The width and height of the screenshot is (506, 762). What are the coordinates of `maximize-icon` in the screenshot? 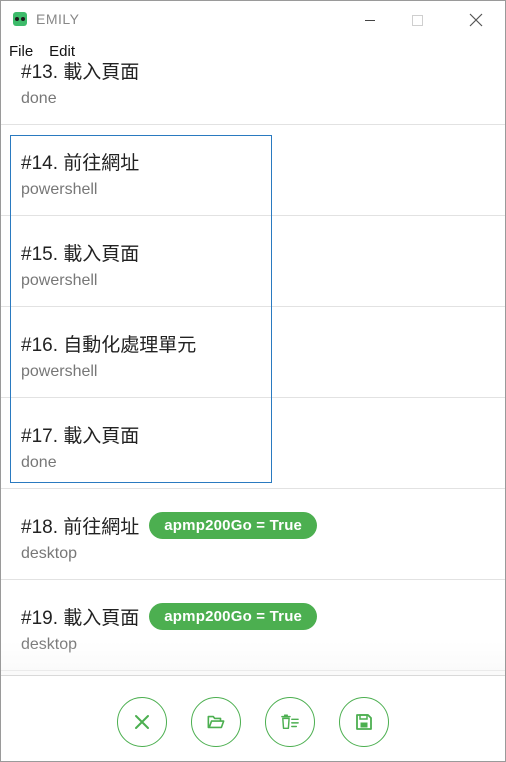 It's located at (417, 20).